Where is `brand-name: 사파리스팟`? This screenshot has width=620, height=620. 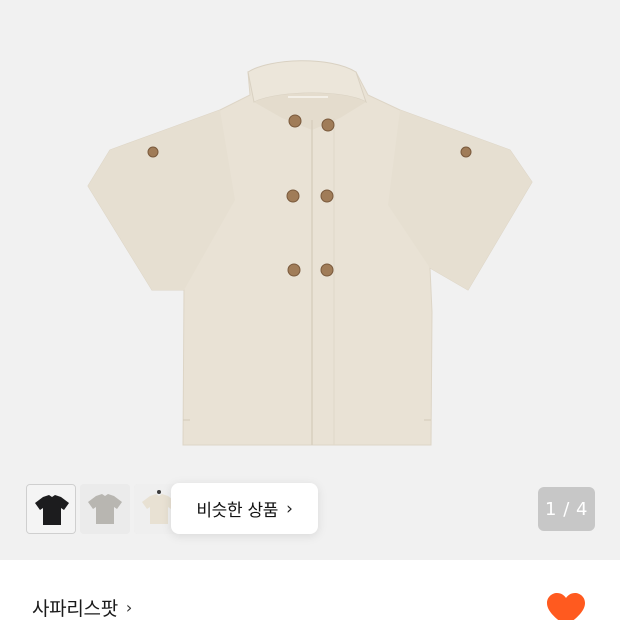
brand-name: 사파리스팟 is located at coordinates (75, 609).